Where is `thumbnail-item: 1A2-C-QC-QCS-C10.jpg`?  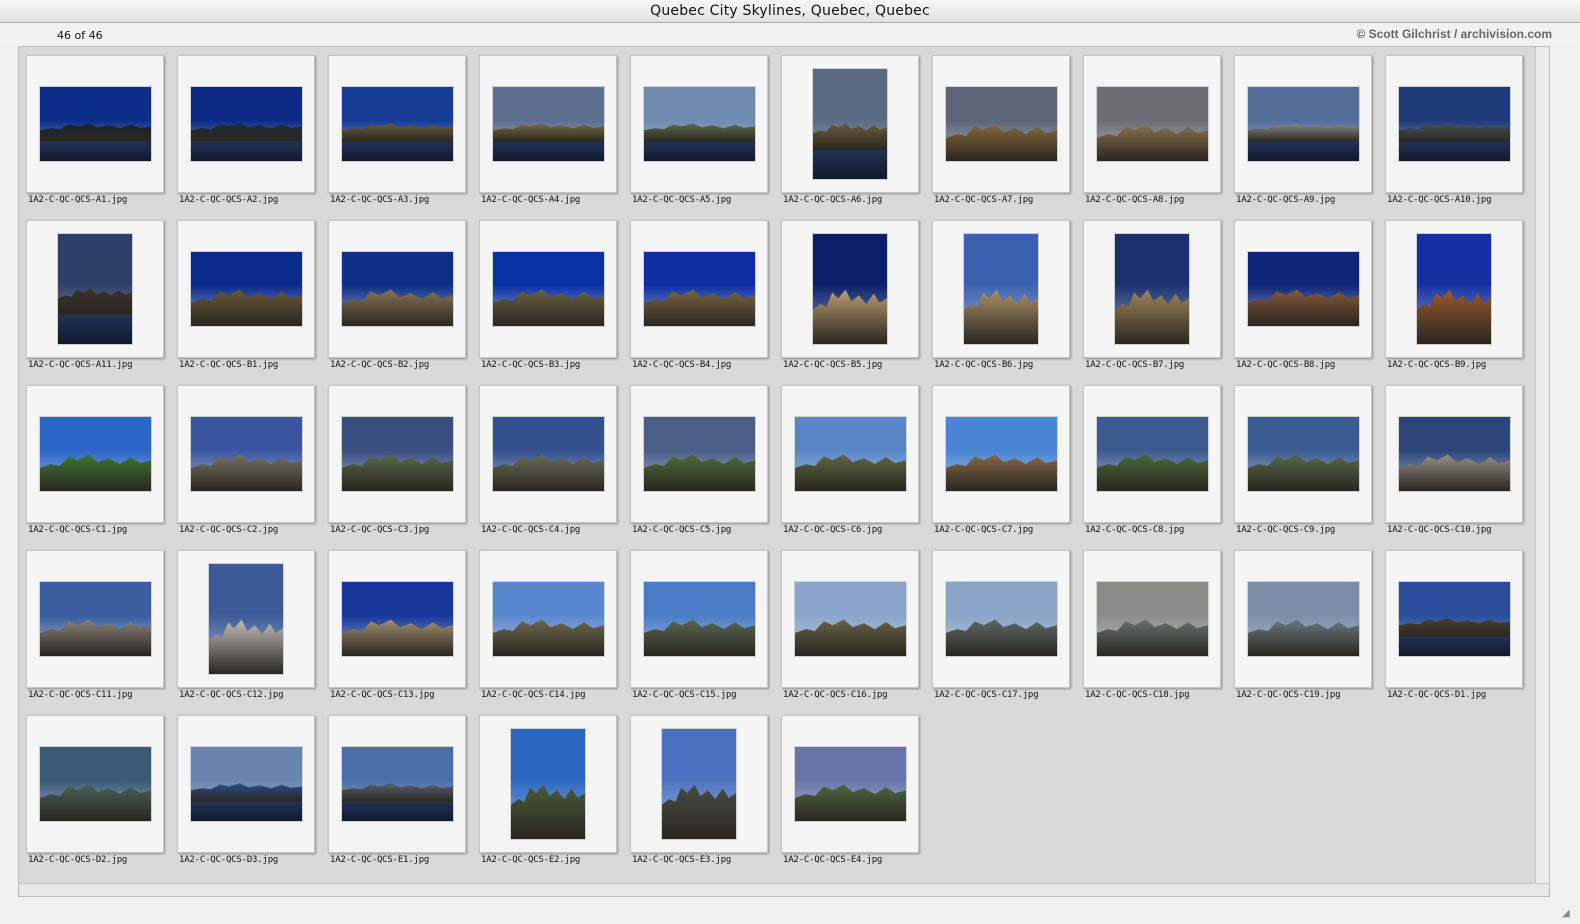
thumbnail-item: 1A2-C-QC-QCS-C10.jpg is located at coordinates (1451, 458).